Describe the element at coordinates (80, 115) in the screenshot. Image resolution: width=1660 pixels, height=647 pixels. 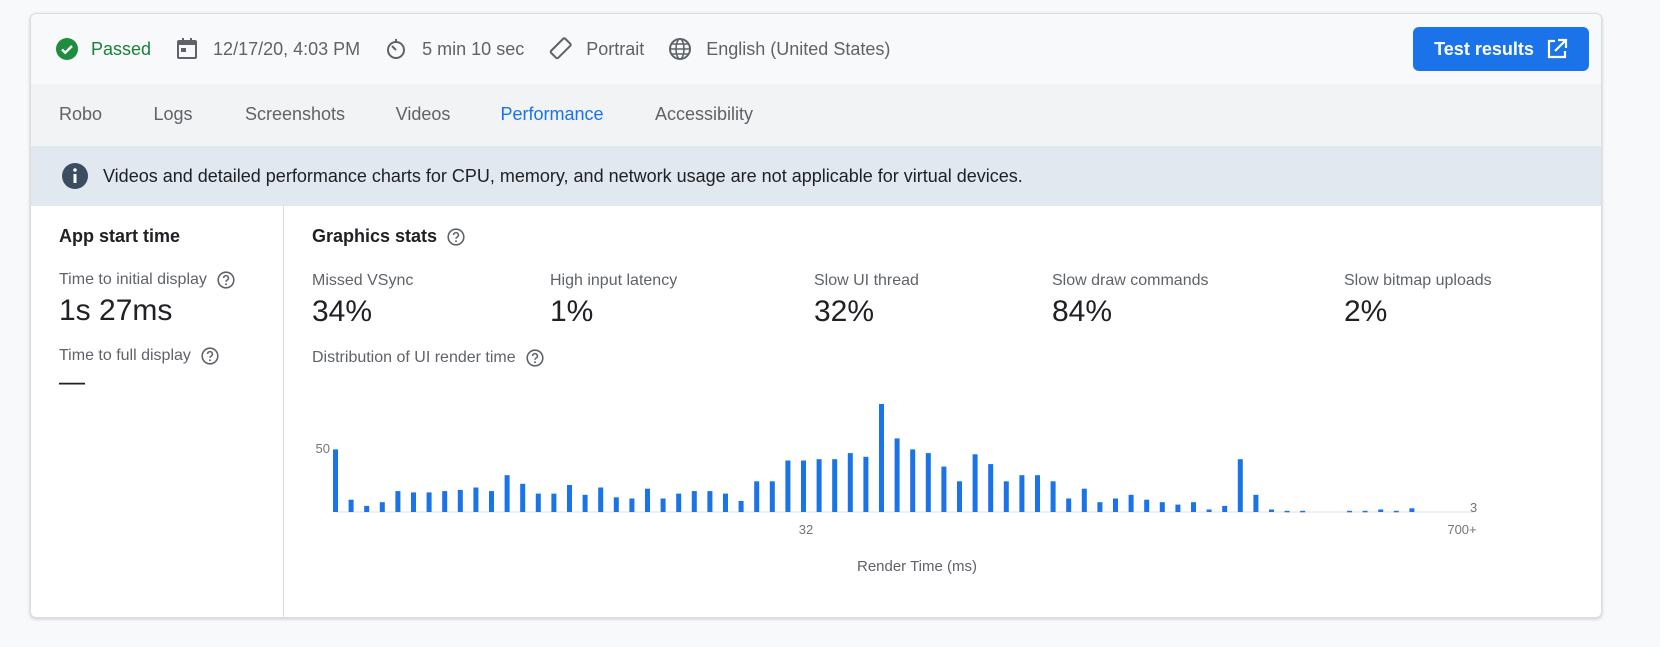
I see `tab-robo: Robo` at that location.